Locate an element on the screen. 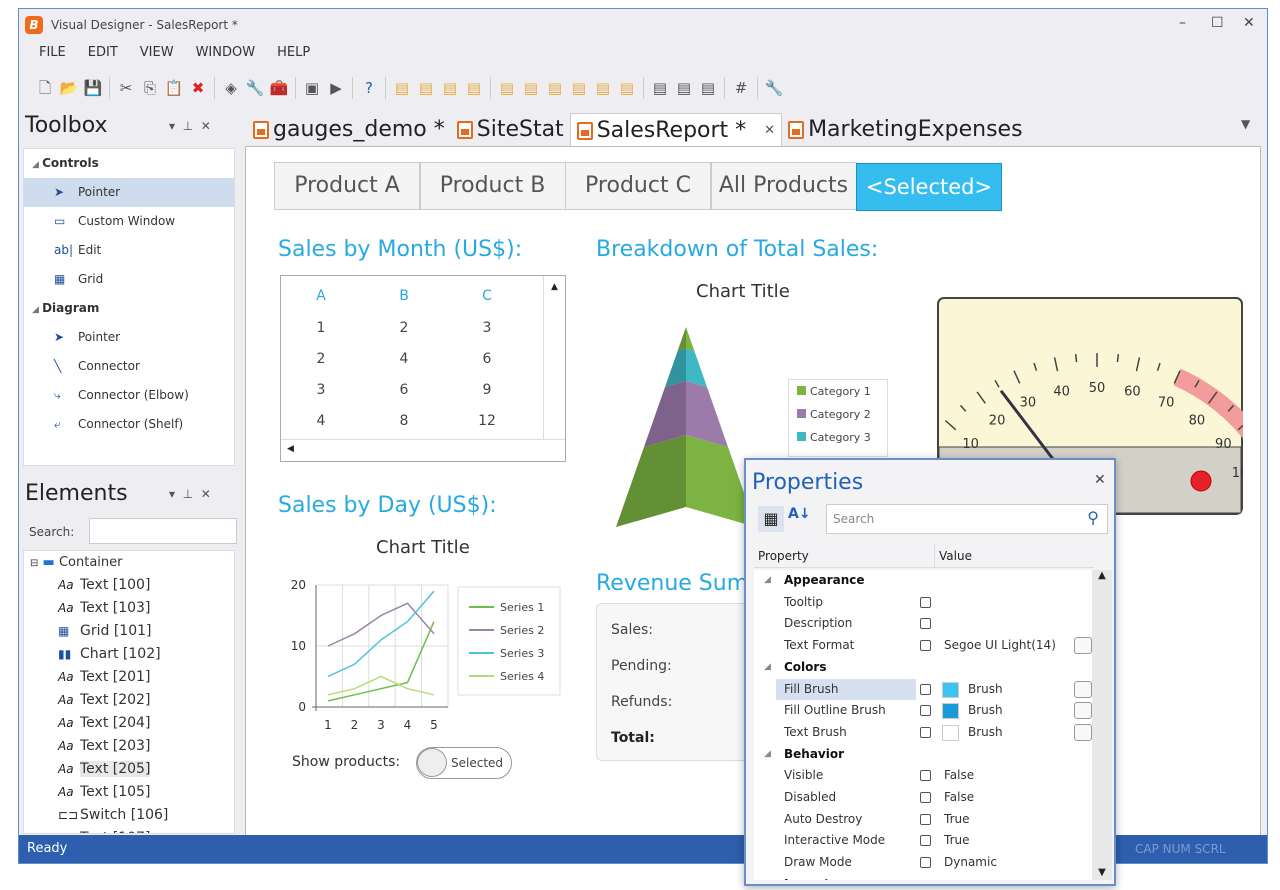 The image size is (1280, 890). product-tab: Product C is located at coordinates (638, 186).